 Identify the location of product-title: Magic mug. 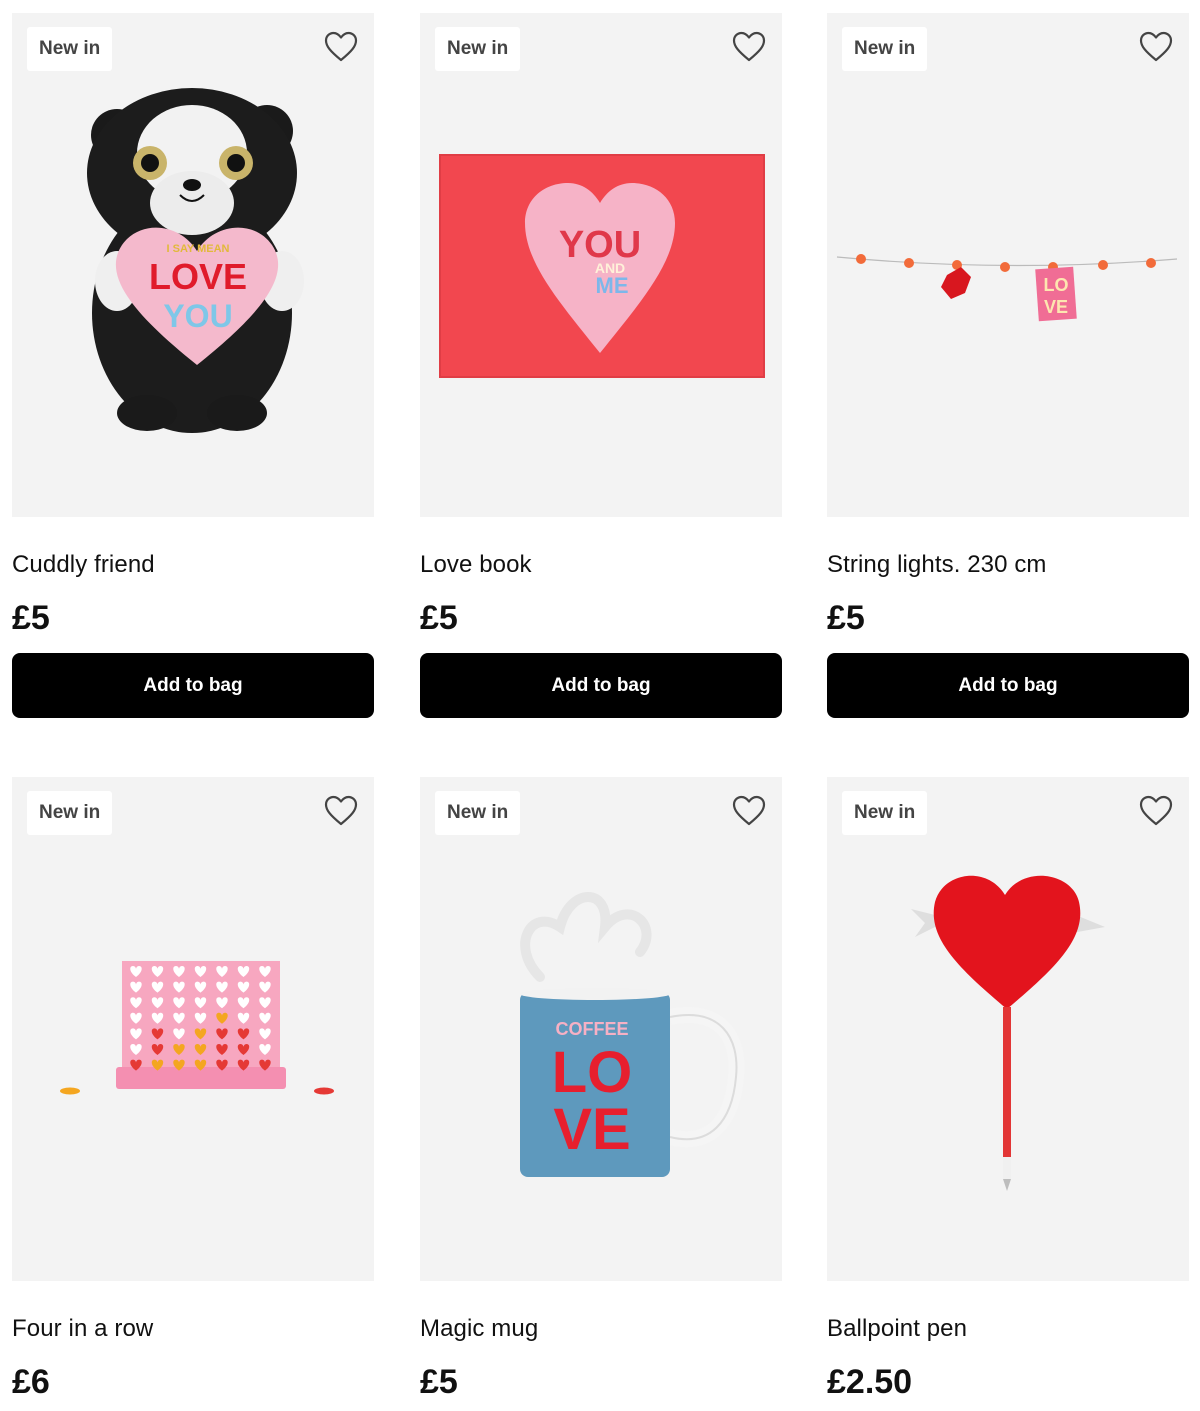
(601, 1329).